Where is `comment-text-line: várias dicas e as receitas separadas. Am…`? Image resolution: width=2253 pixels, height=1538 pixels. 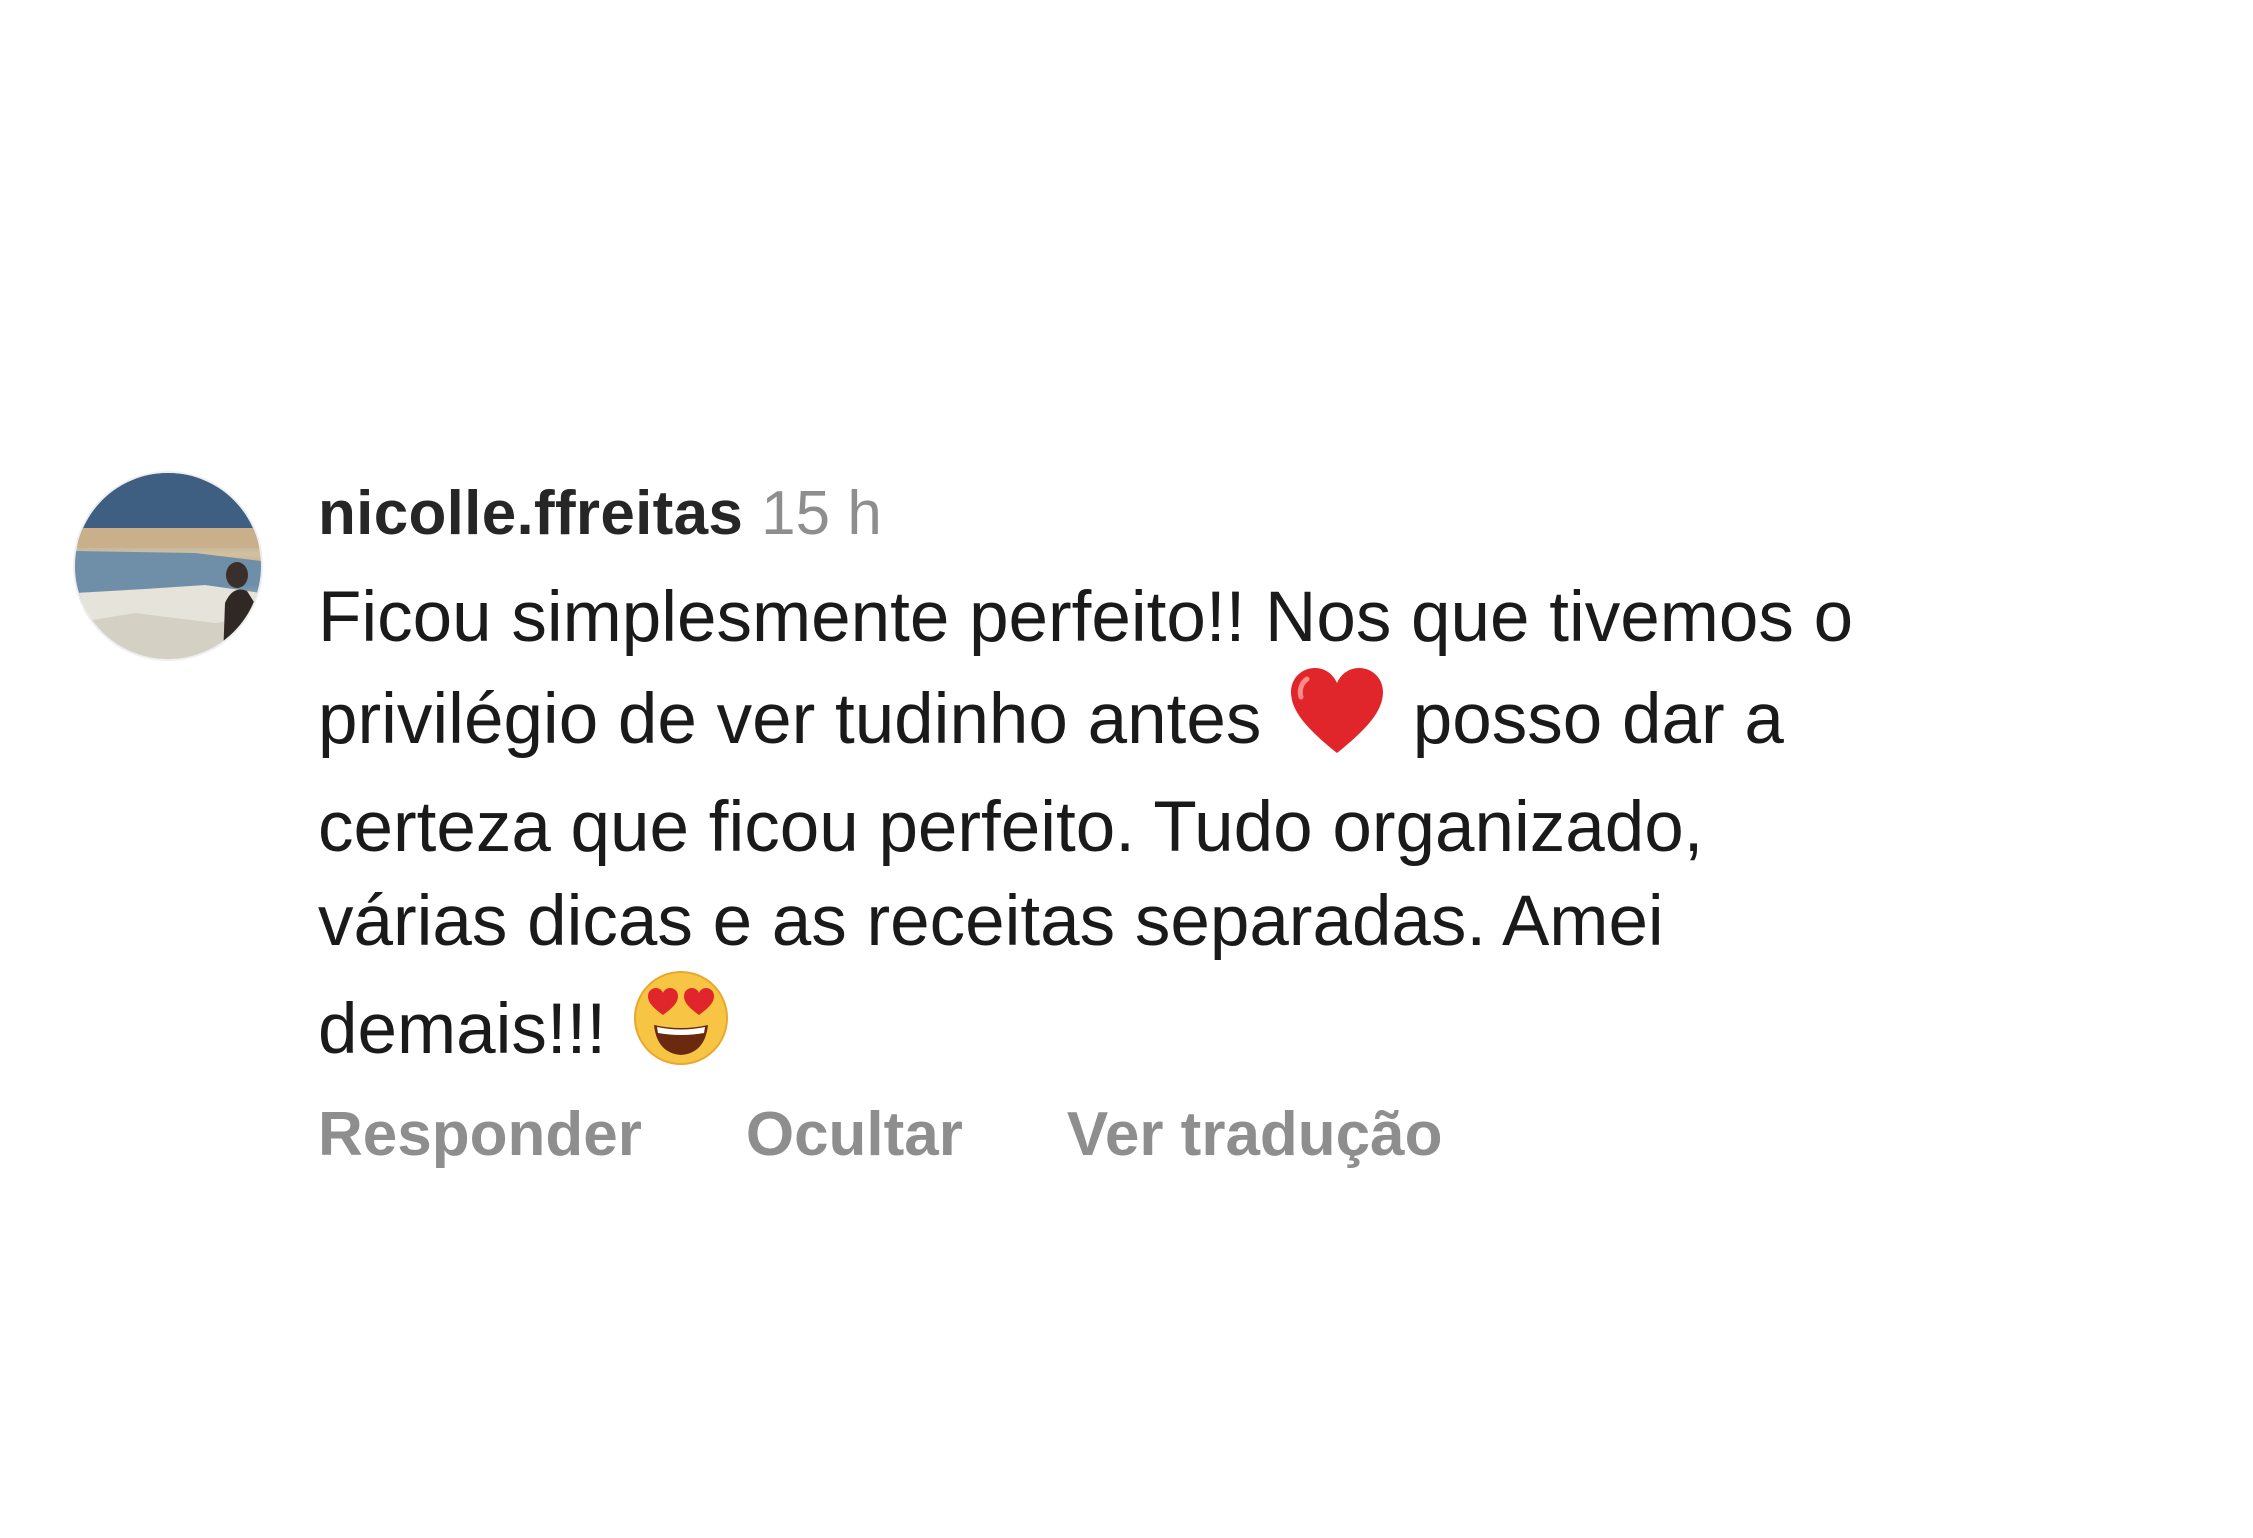 comment-text-line: várias dicas e as receitas separadas. Am… is located at coordinates (991, 921).